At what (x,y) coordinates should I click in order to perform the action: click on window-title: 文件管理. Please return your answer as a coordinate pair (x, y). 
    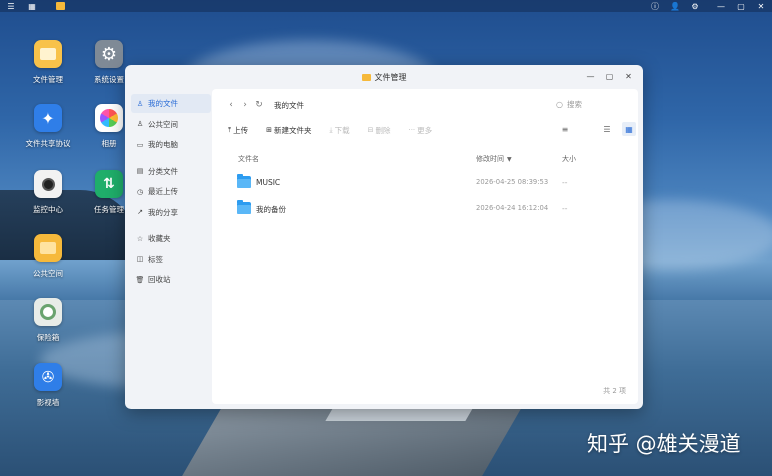
    Looking at the image, I should click on (390, 77).